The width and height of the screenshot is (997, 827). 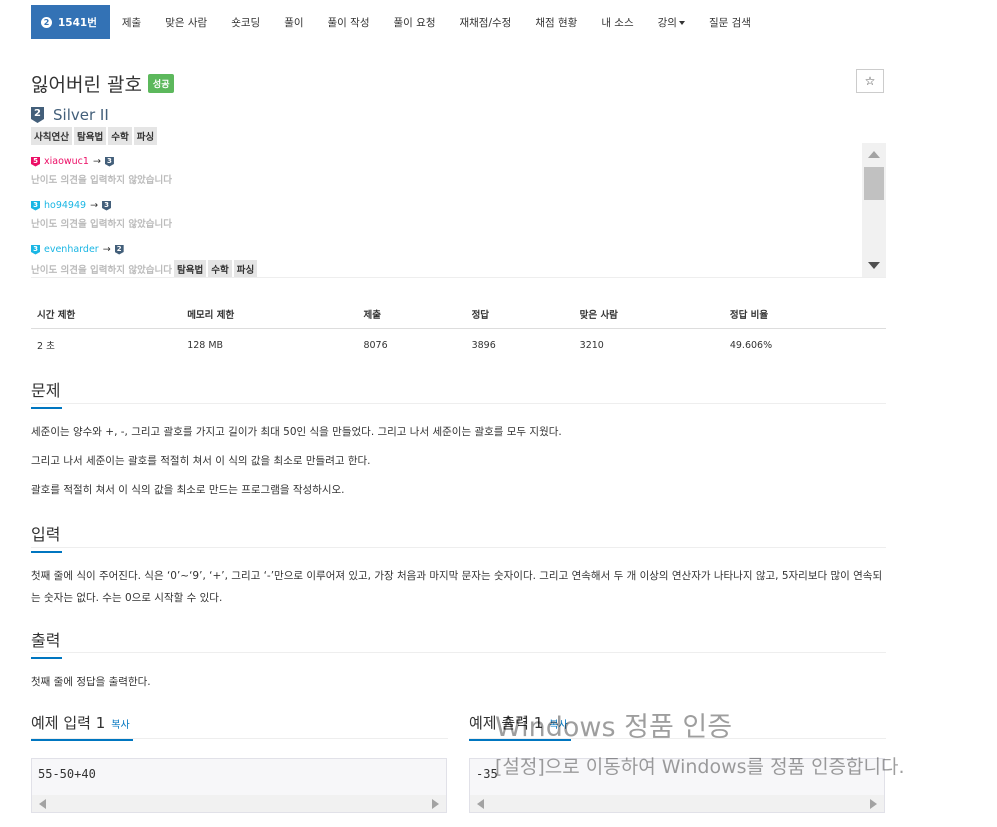 I want to click on nav-problem-tab: 2 1541번, so click(x=70, y=22).